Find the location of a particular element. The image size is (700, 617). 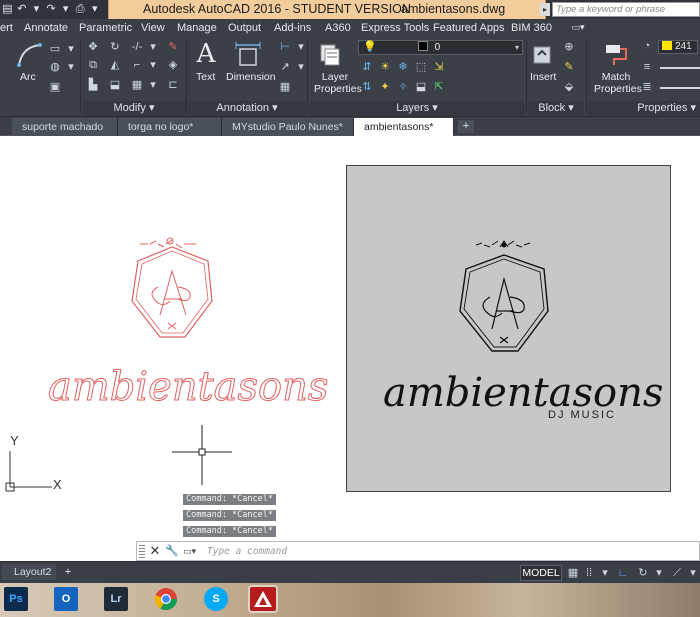

isodraft-dropdown-icon: ▾ is located at coordinates (693, 573).